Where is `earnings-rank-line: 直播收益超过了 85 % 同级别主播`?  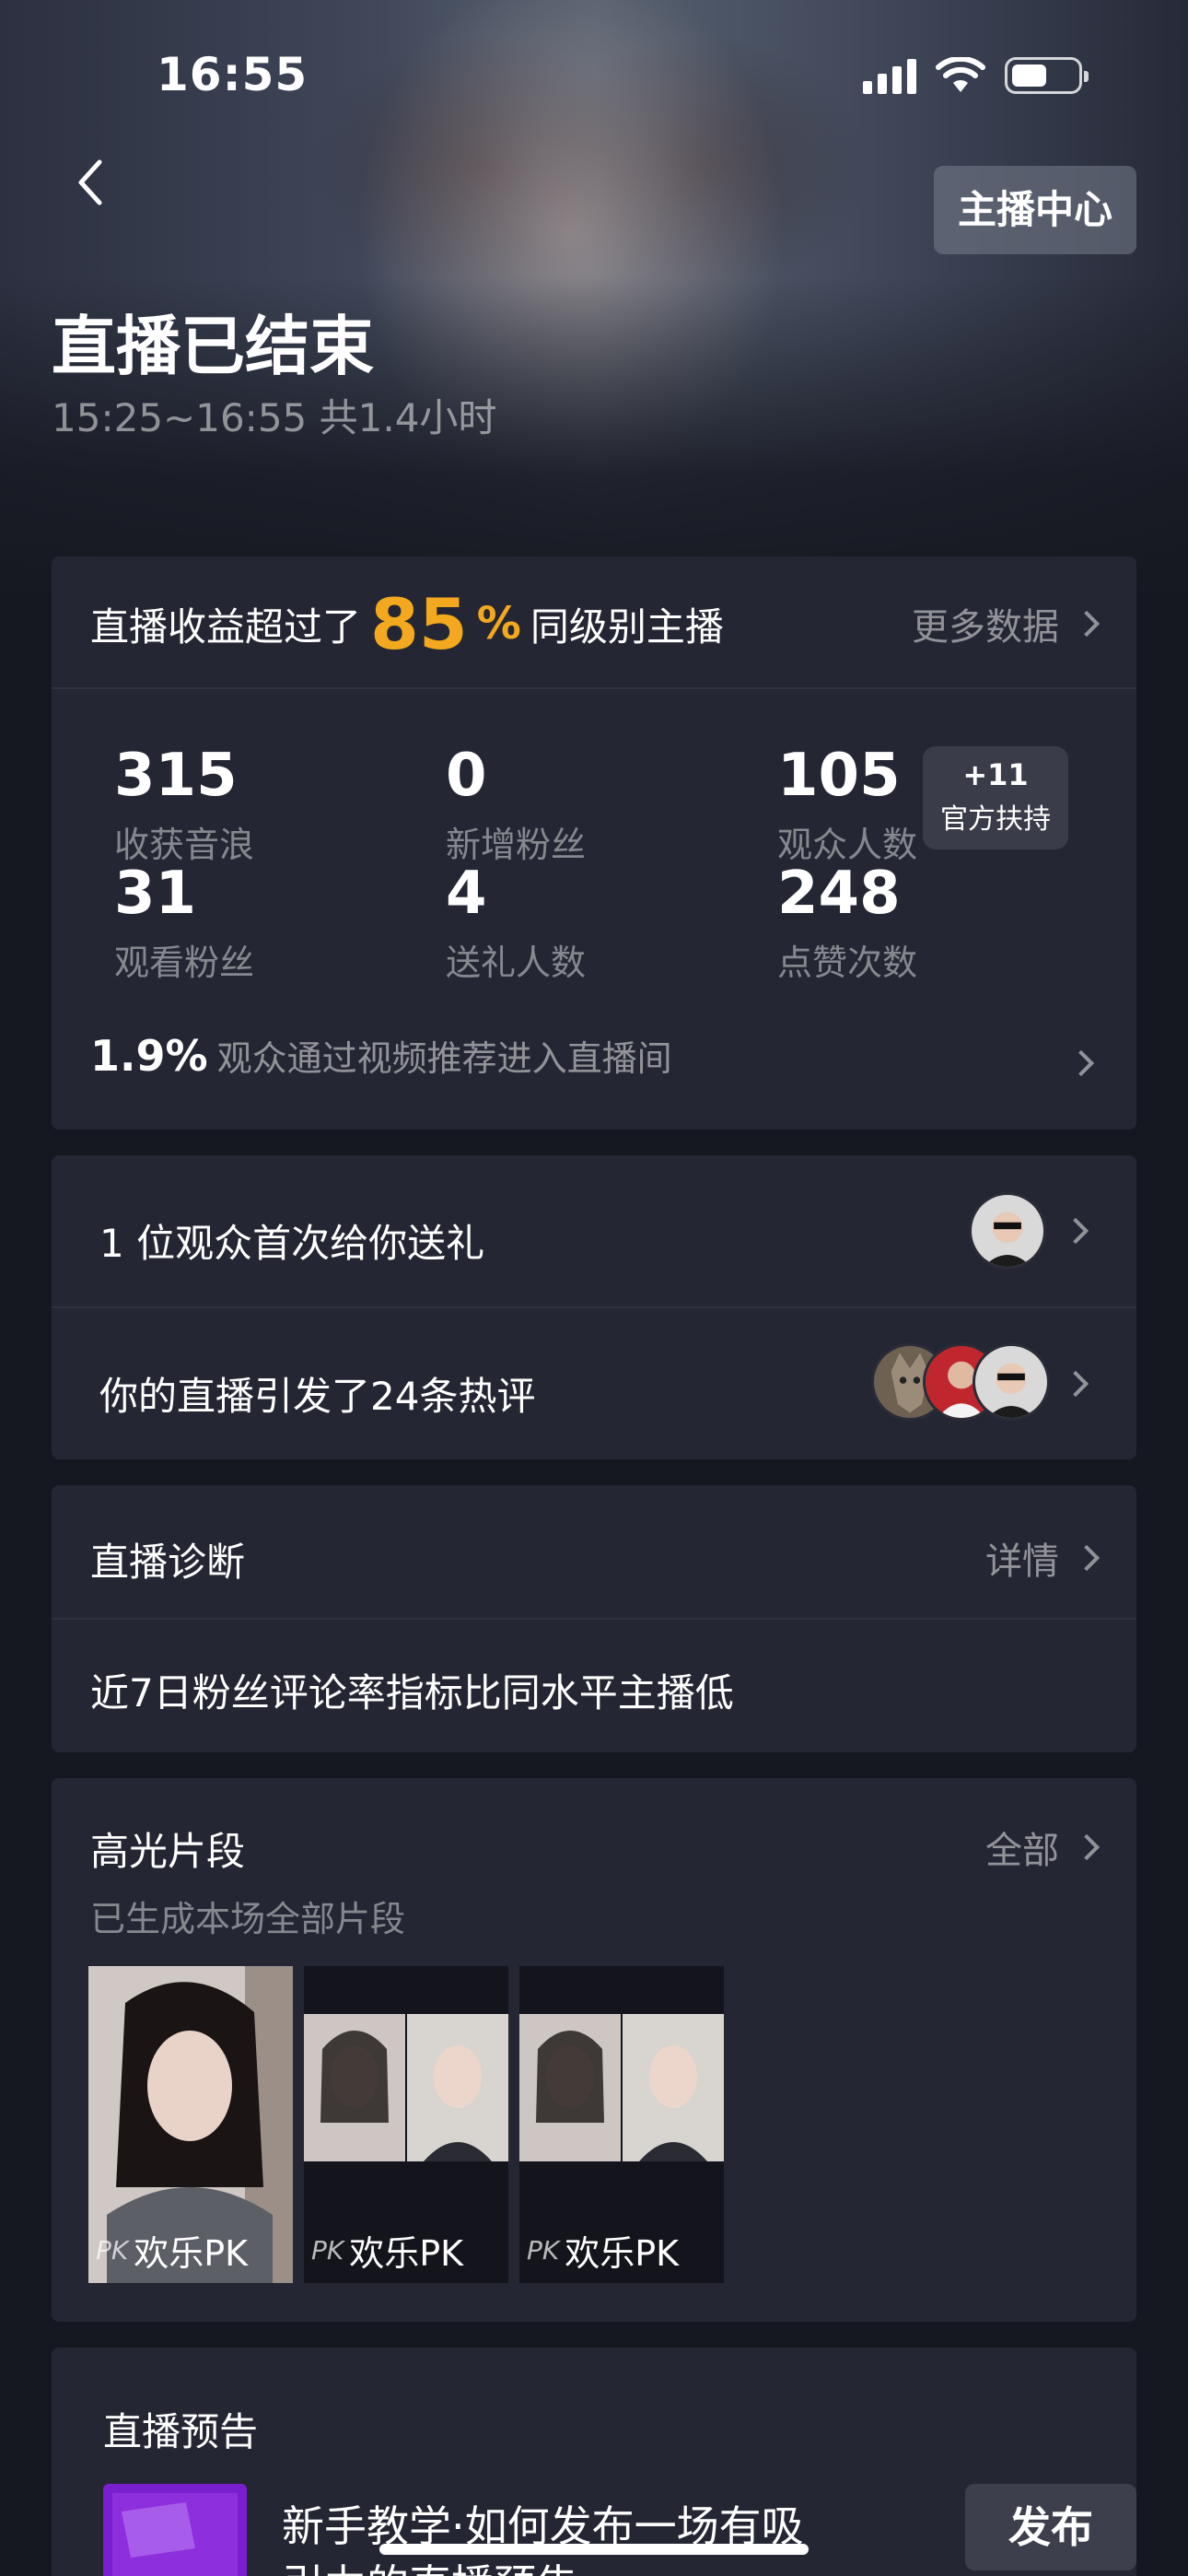 earnings-rank-line: 直播收益超过了 85 % 同级别主播 is located at coordinates (407, 624).